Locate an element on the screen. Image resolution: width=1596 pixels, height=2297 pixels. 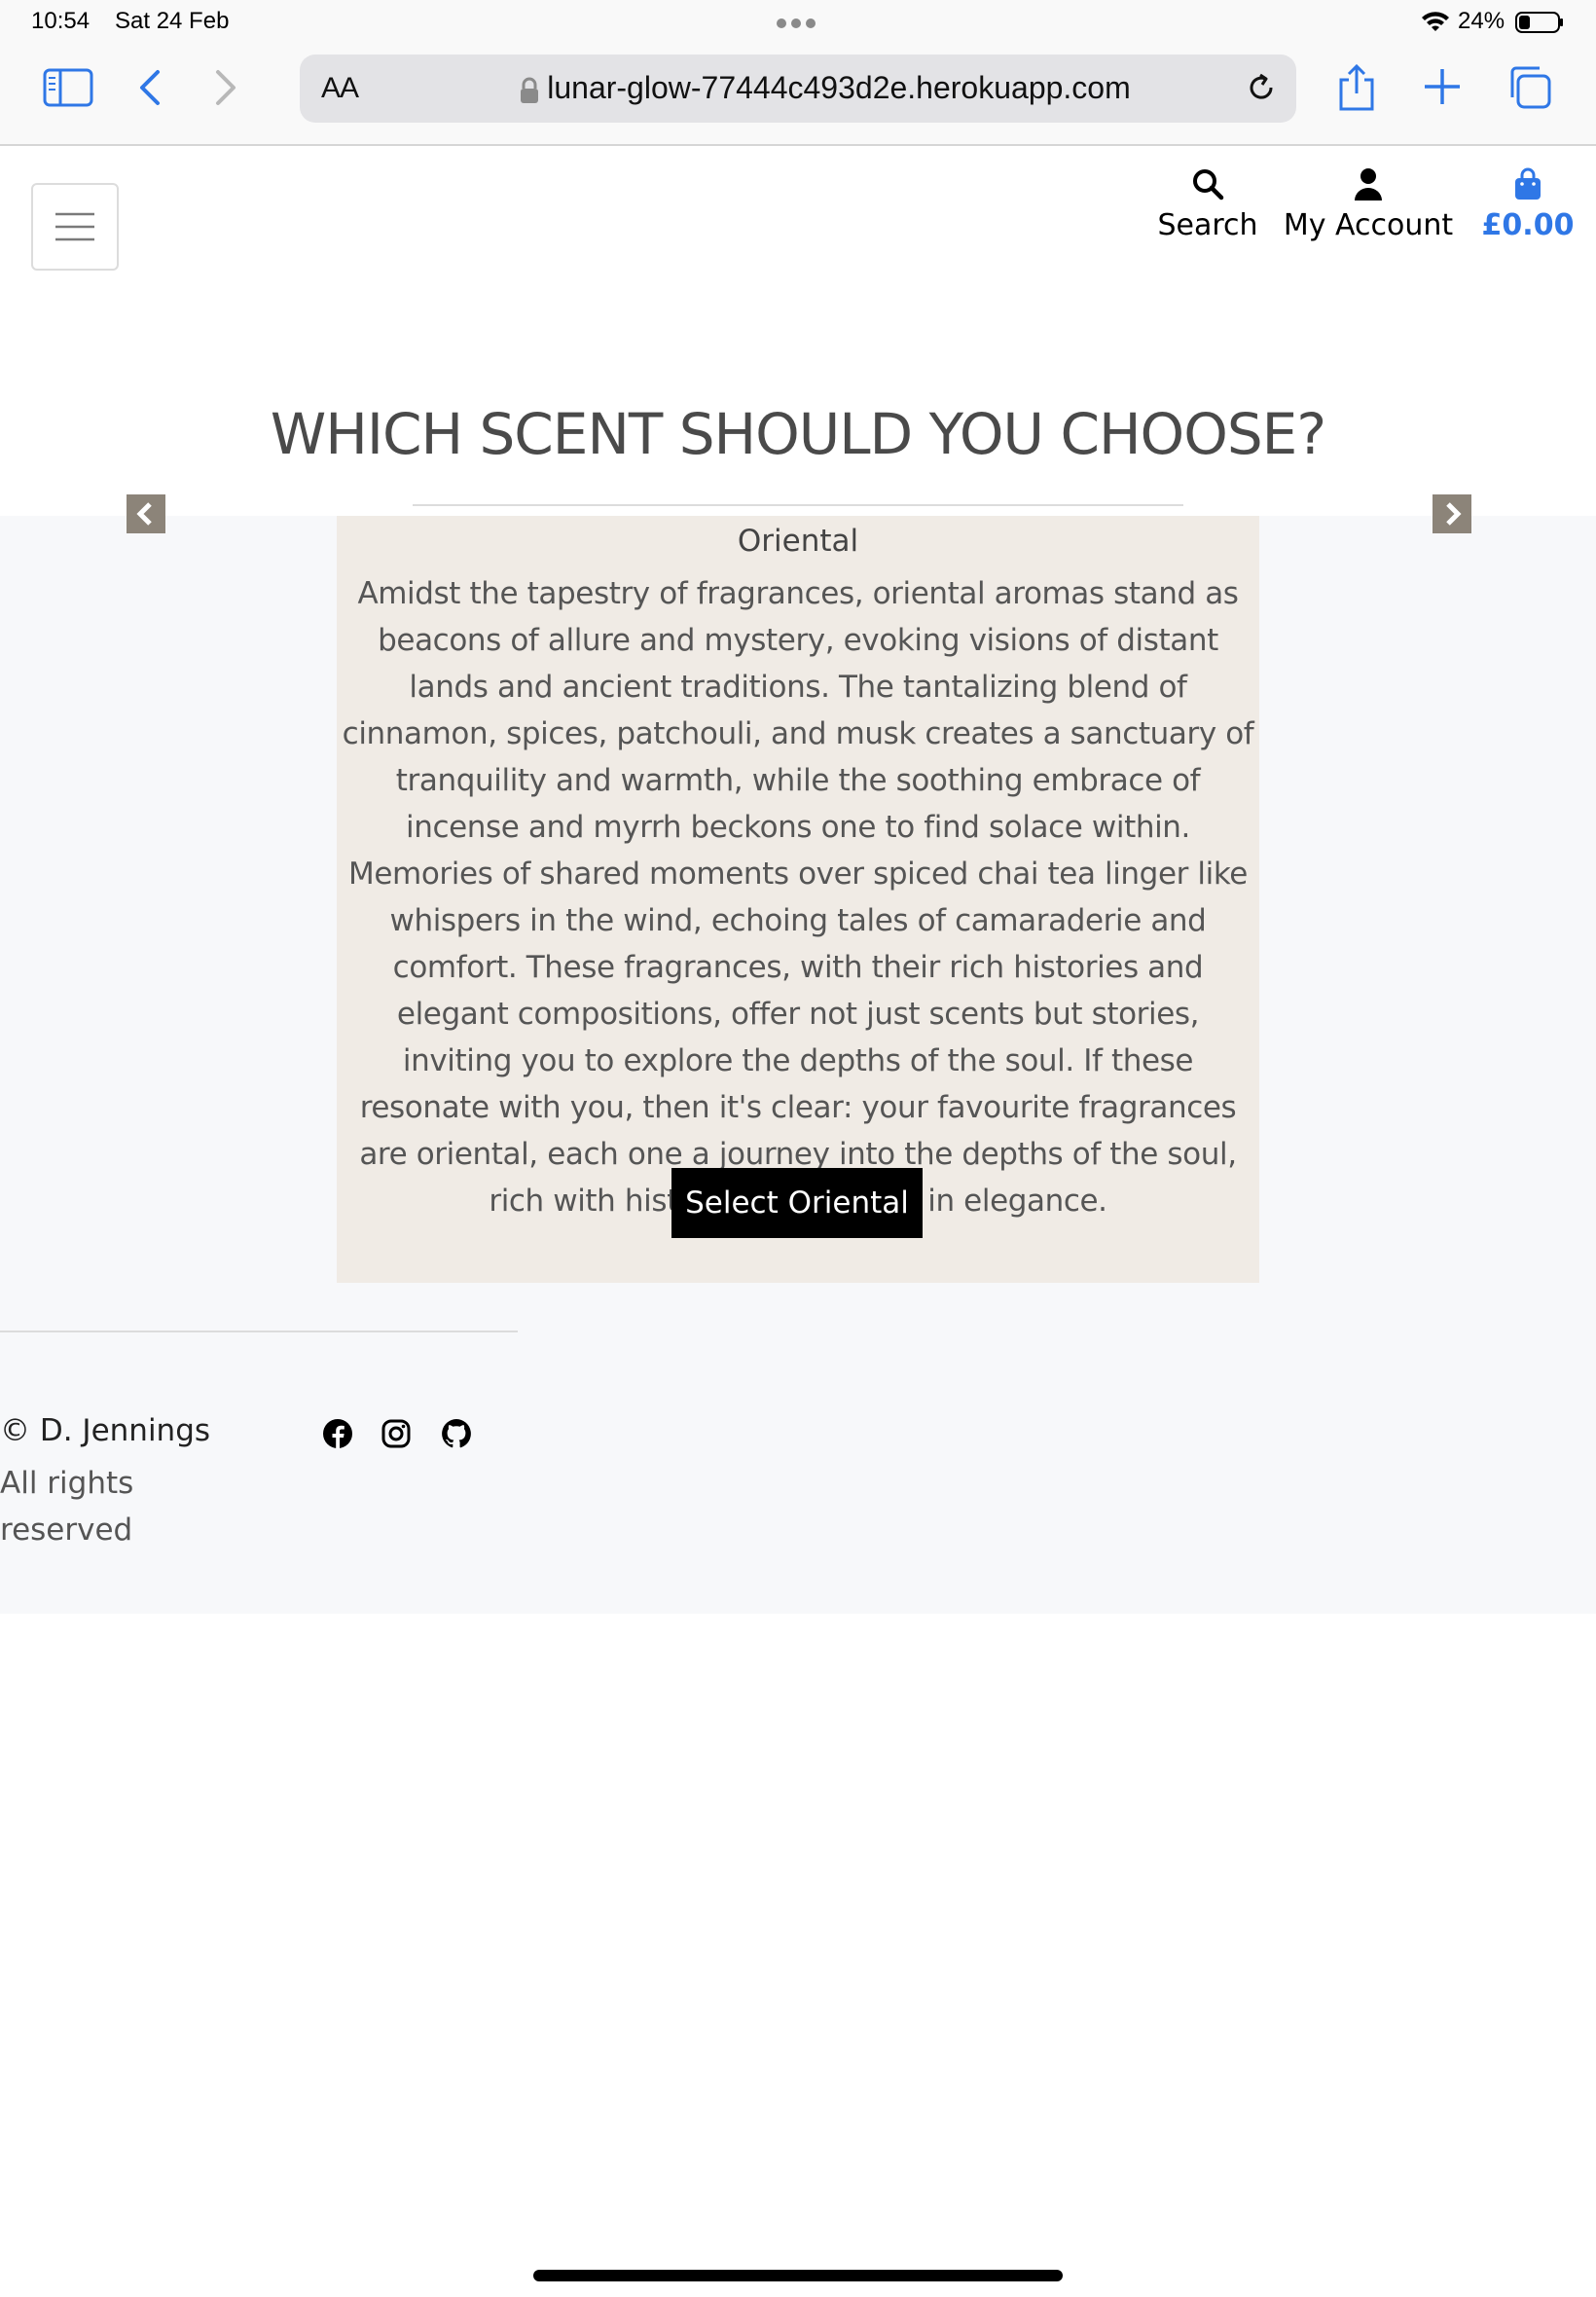
page-title: WHICH SCENT SHOULD YOU CHOOSE? is located at coordinates (798, 434).